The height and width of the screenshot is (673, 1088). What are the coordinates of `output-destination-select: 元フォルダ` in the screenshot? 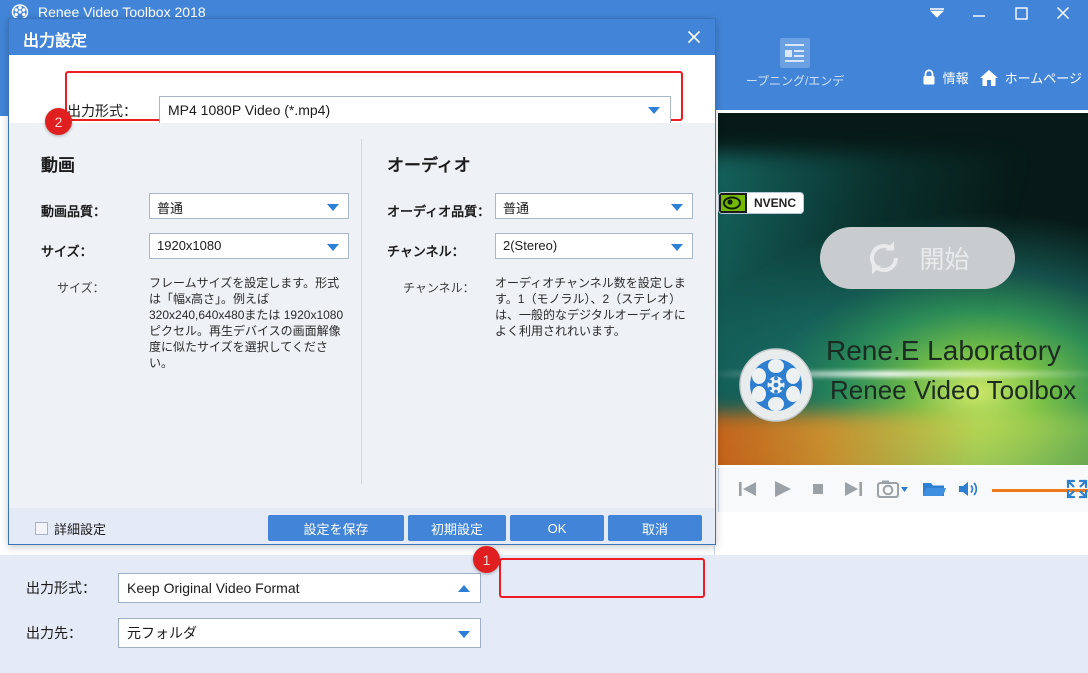 It's located at (299, 633).